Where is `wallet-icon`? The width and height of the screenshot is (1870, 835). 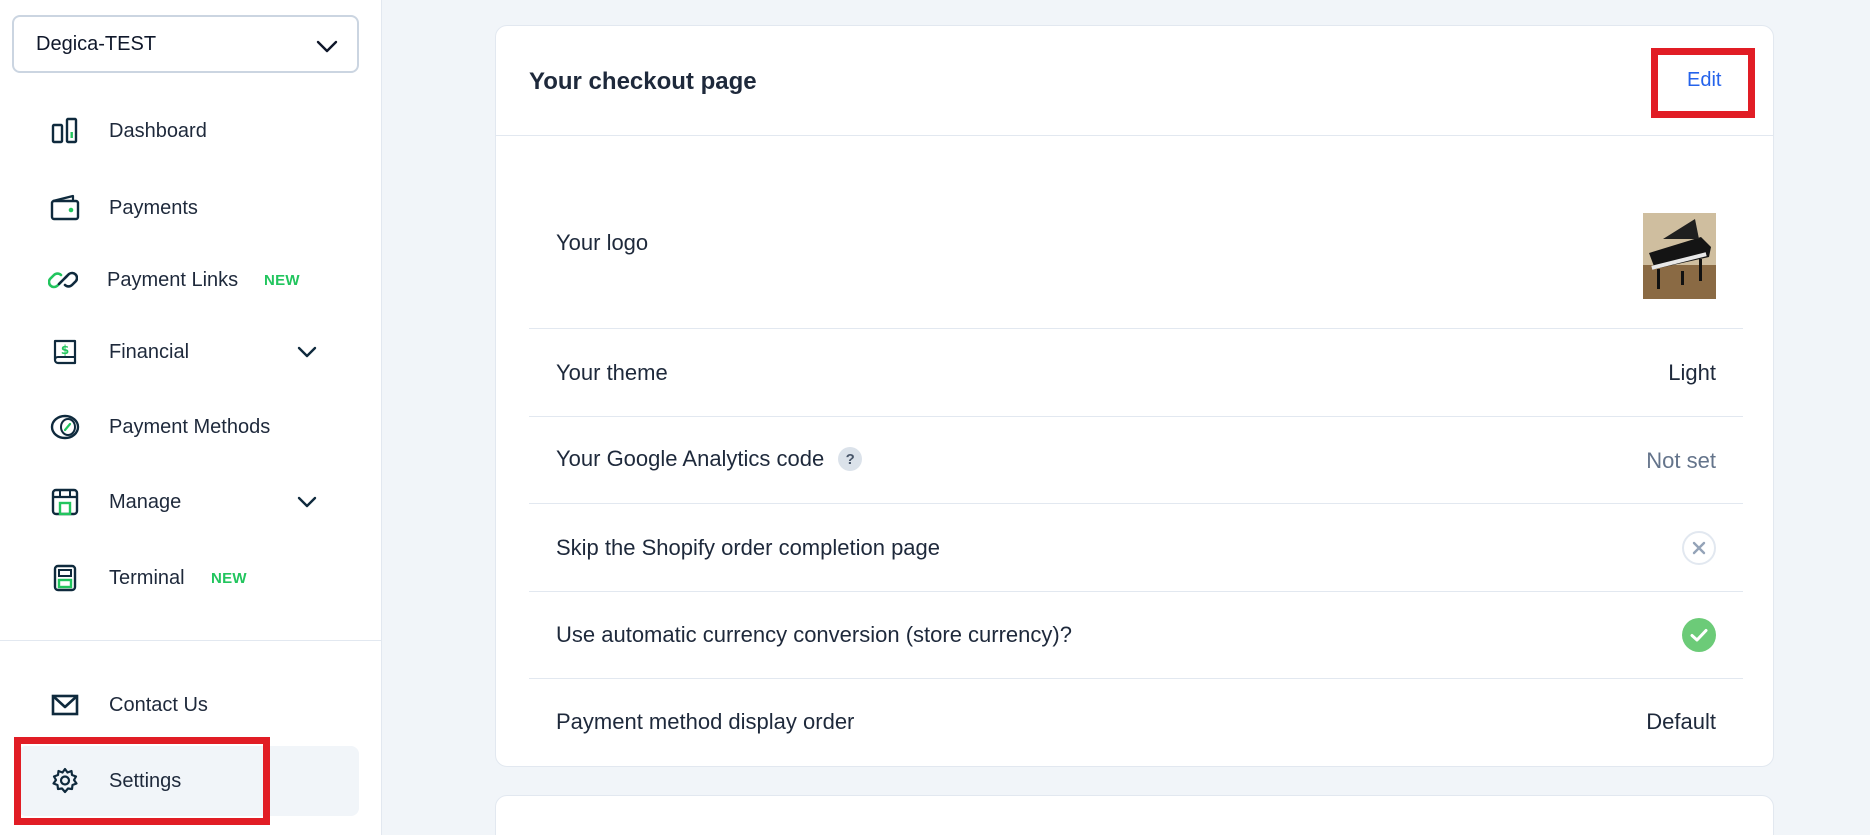 wallet-icon is located at coordinates (65, 207).